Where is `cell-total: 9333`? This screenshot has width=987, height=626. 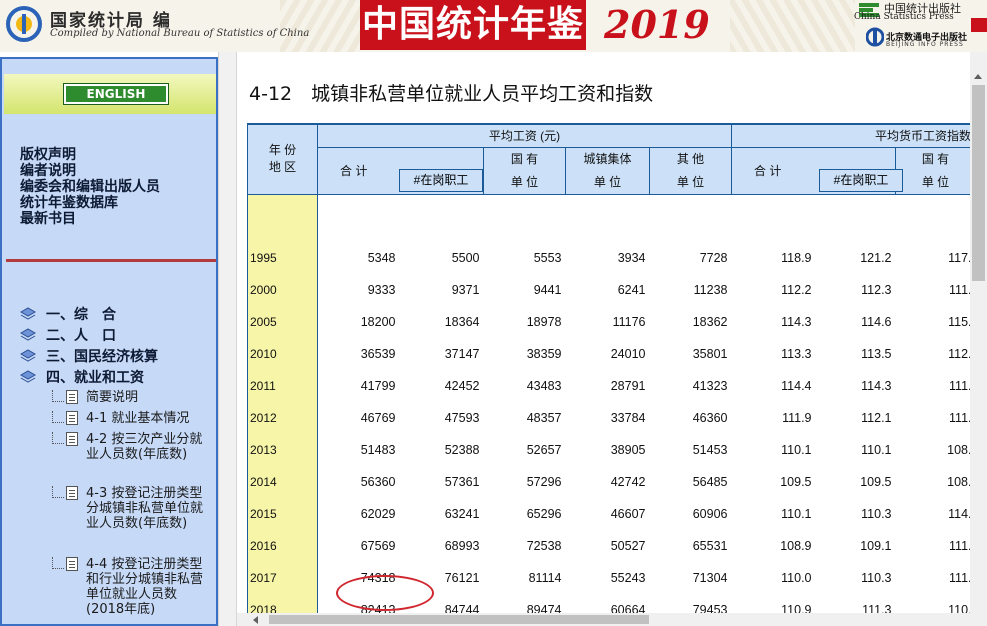
cell-total: 9333 is located at coordinates (381, 290).